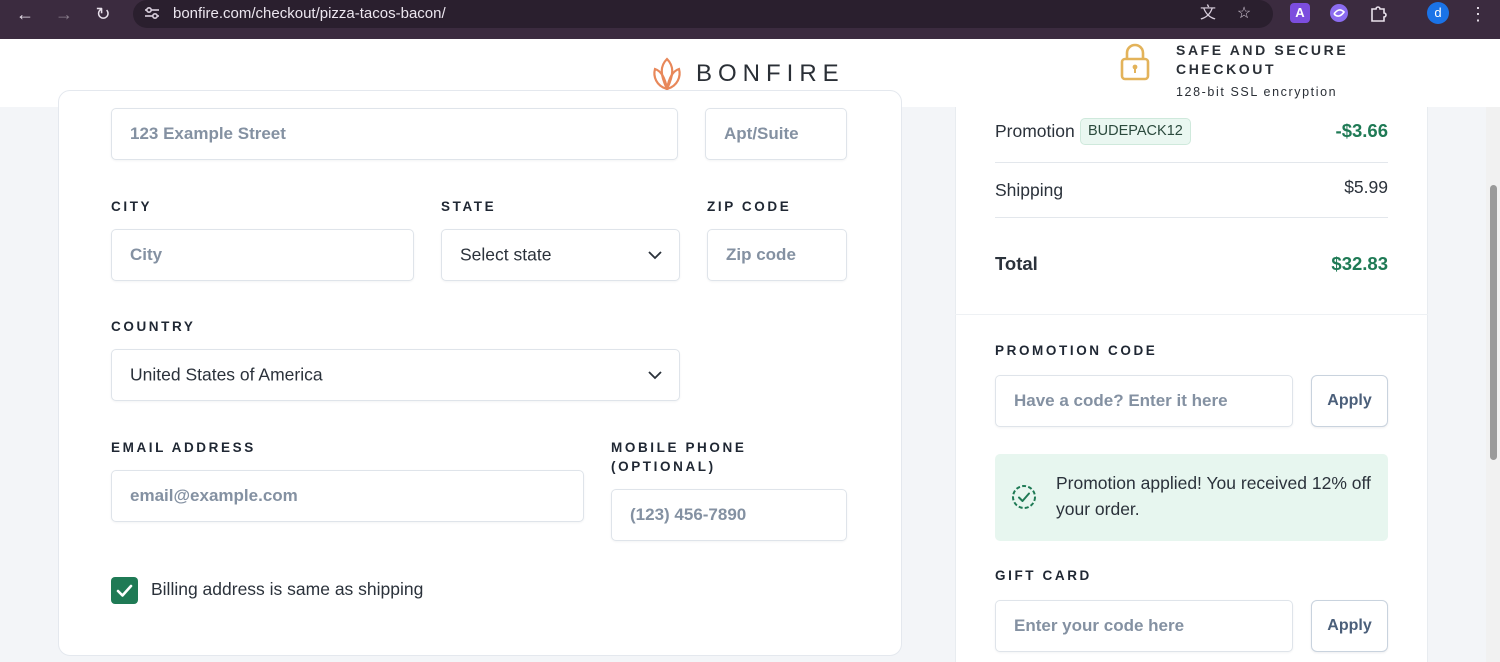  I want to click on billing-same-label: Billing address is same as shipping, so click(287, 589).